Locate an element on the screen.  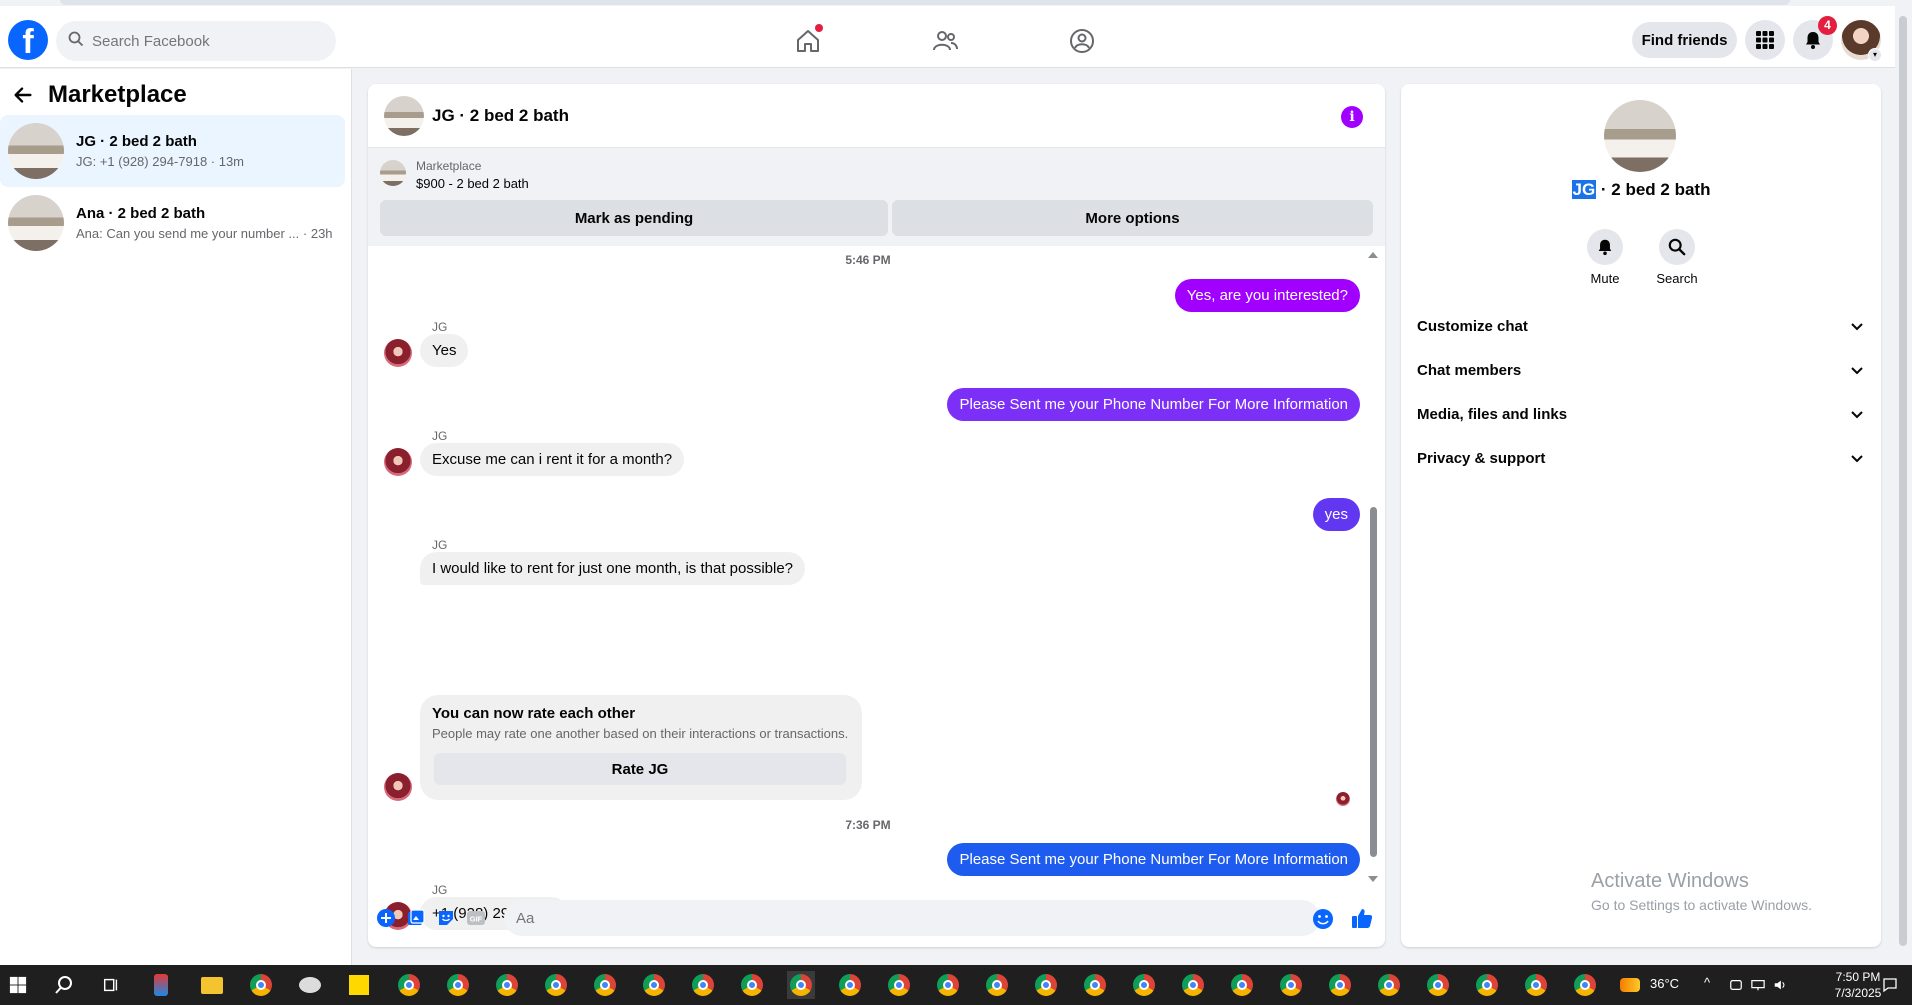
sticker-icon is located at coordinates (446, 918).